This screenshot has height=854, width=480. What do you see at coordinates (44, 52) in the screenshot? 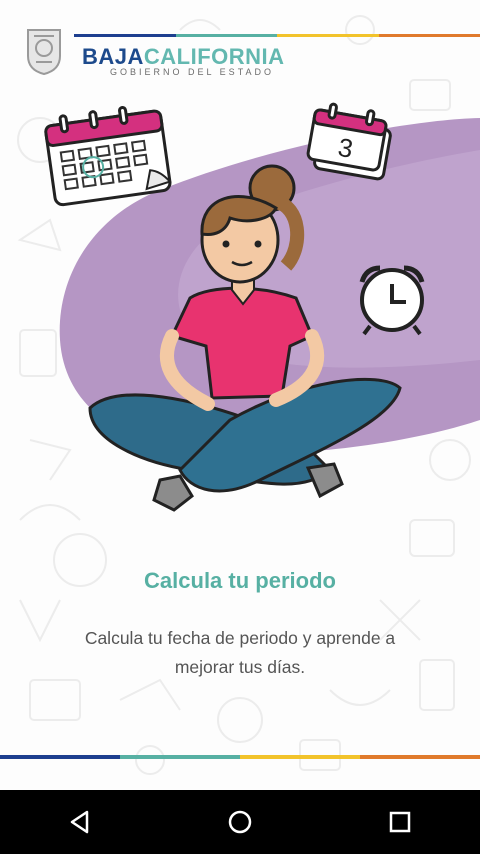
I see `state-seal-icon` at bounding box center [44, 52].